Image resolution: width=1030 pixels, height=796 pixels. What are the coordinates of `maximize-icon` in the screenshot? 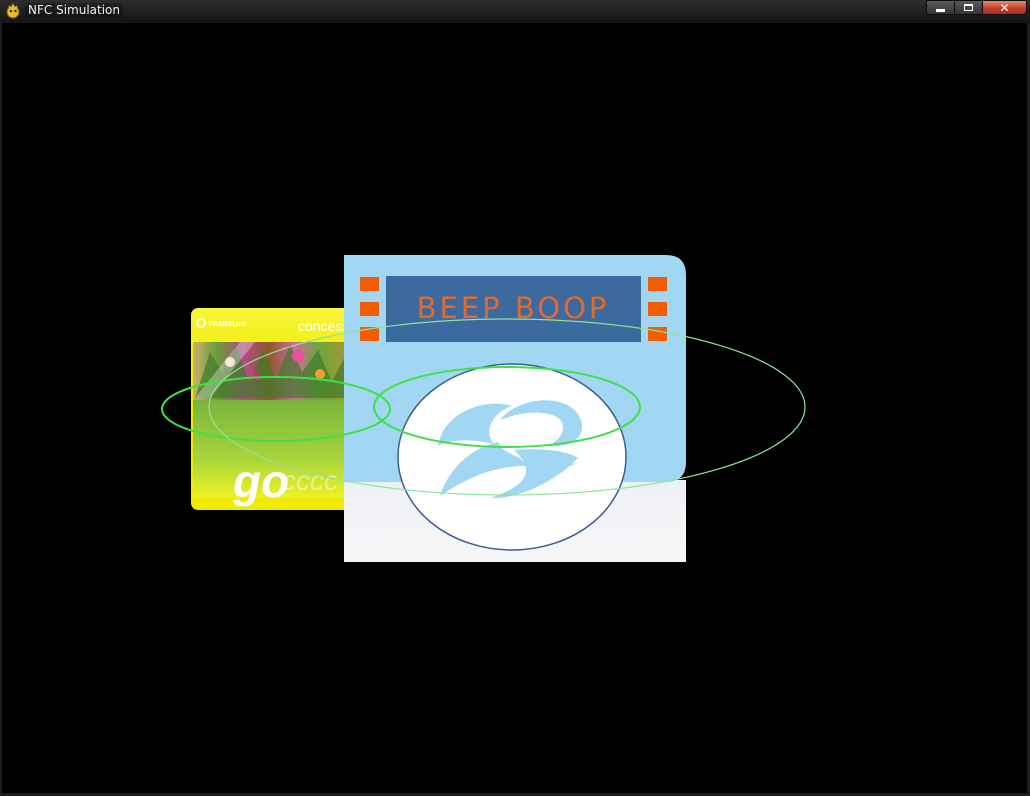 It's located at (968, 7).